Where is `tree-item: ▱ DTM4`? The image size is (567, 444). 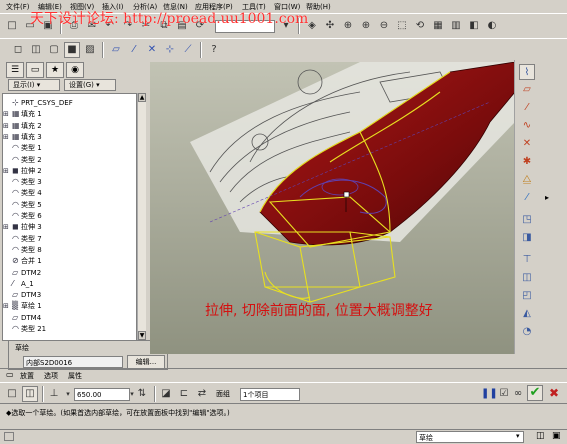
tree-item: ▱ DTM4 is located at coordinates (22, 318).